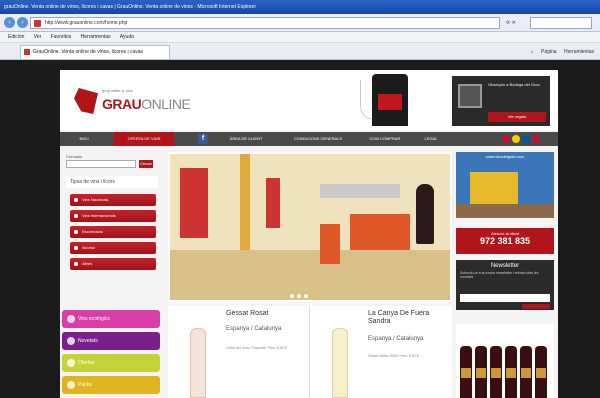  What do you see at coordinates (549, 52) in the screenshot?
I see `command-page: Página` at bounding box center [549, 52].